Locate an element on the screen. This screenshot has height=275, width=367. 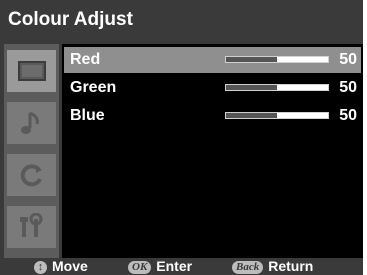
tools-icon is located at coordinates (31, 225).